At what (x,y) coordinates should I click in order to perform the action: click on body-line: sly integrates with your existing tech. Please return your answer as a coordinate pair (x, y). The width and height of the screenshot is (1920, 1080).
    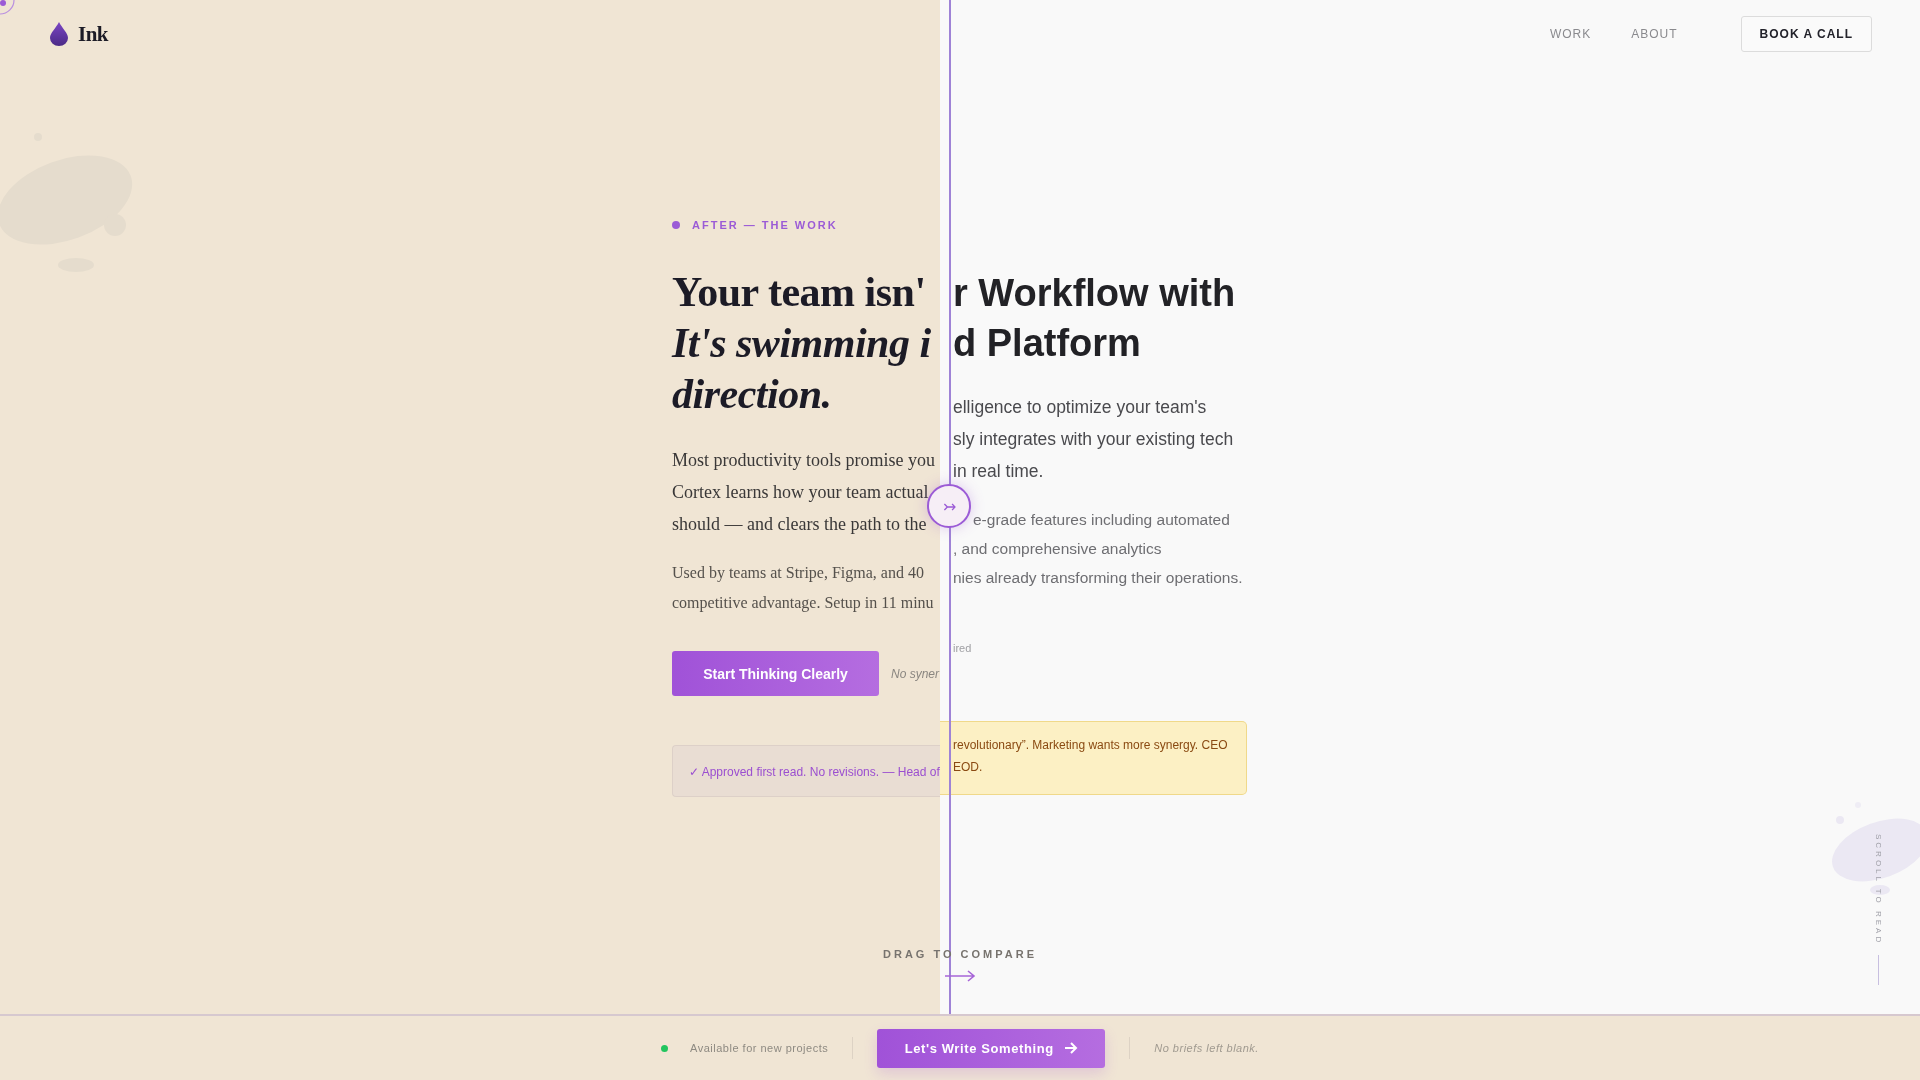
    Looking at the image, I should click on (1093, 439).